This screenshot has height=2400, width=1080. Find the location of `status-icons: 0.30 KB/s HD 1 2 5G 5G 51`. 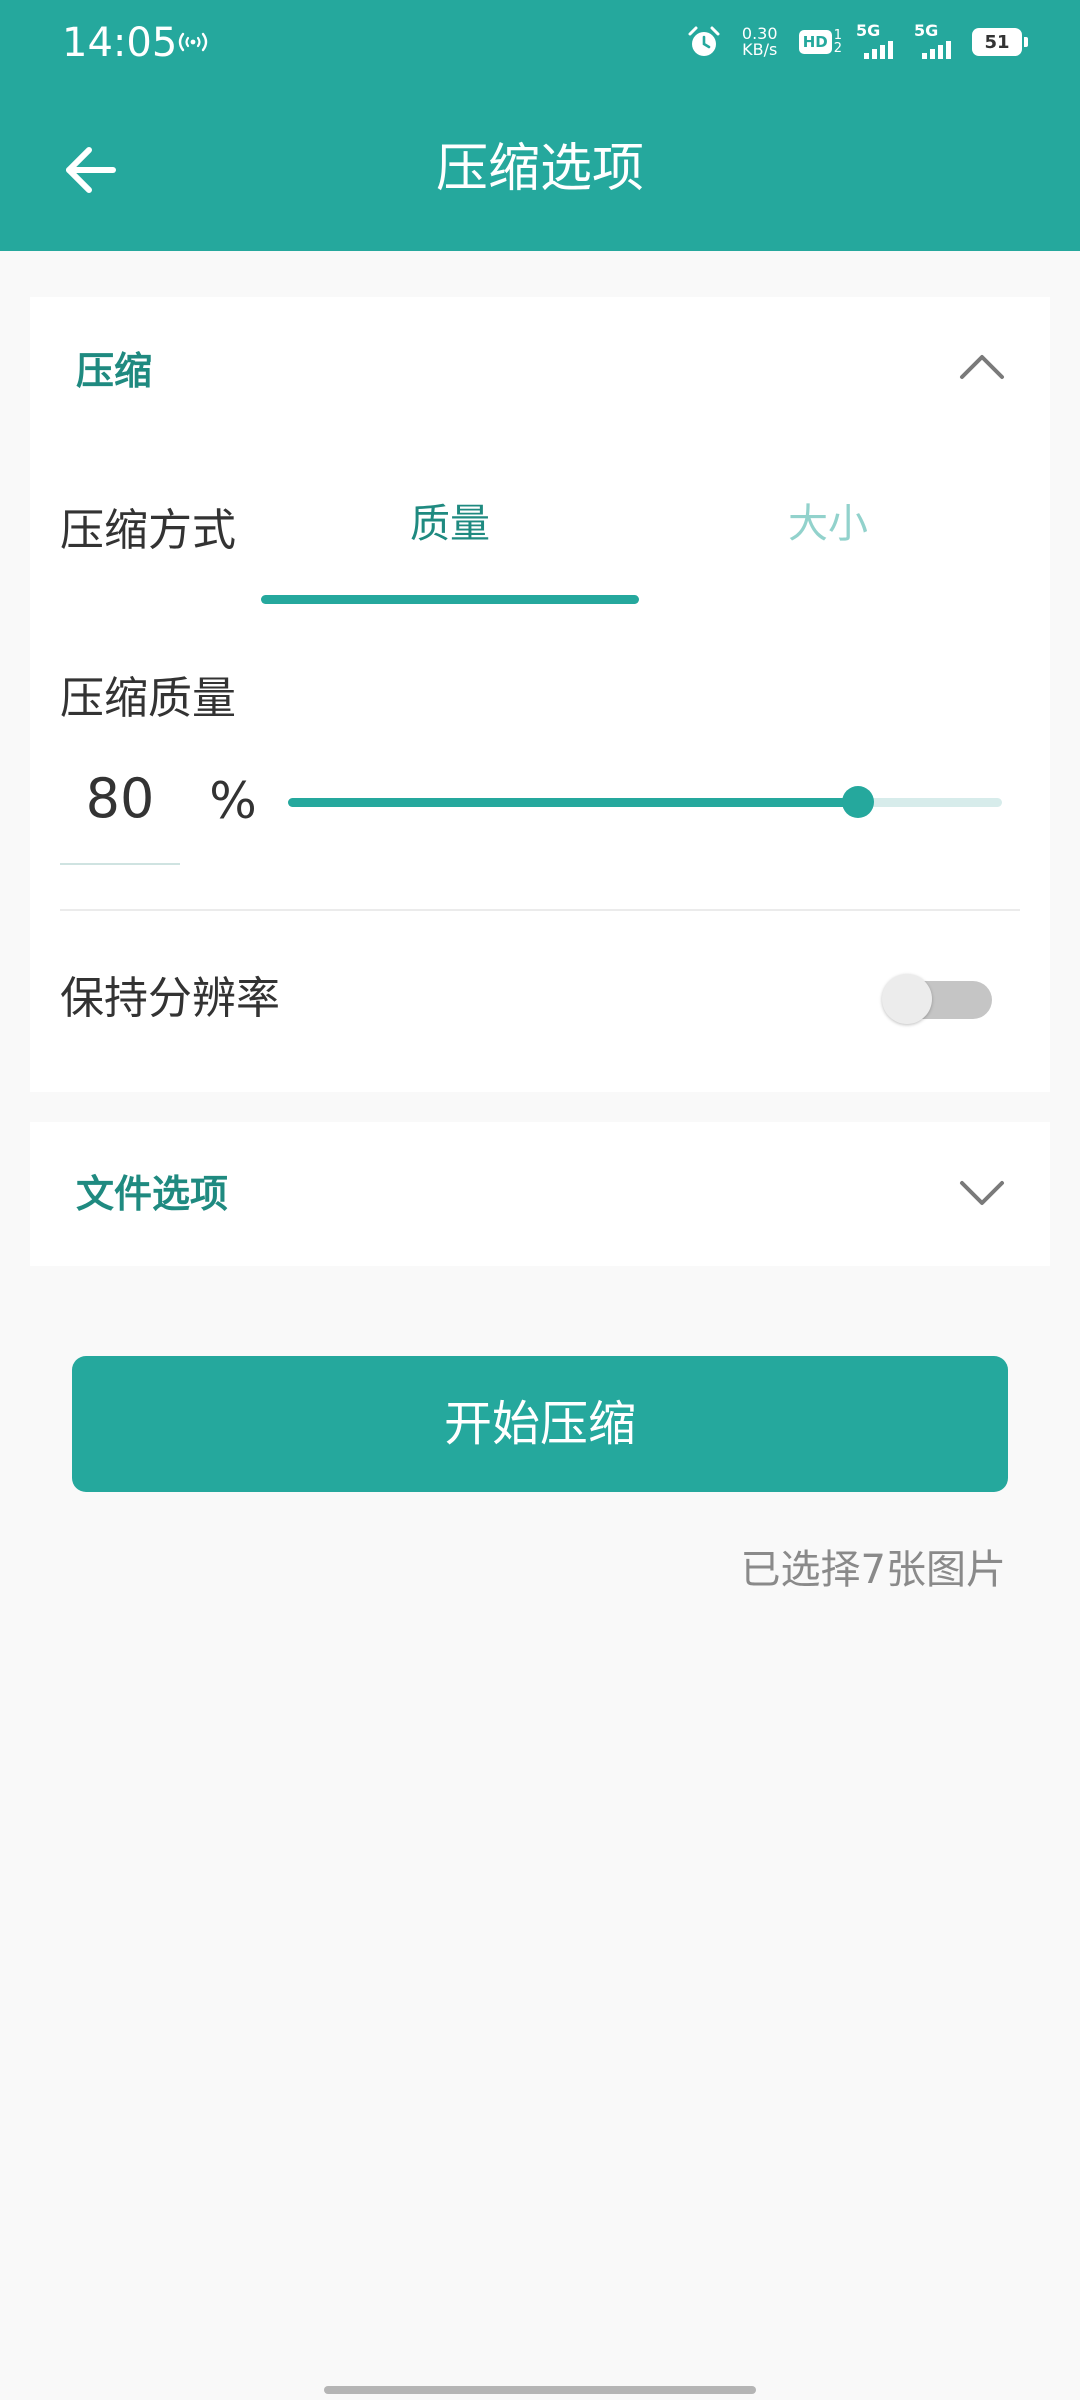

status-icons: 0.30 KB/s HD 1 2 5G 5G 51 is located at coordinates (857, 42).